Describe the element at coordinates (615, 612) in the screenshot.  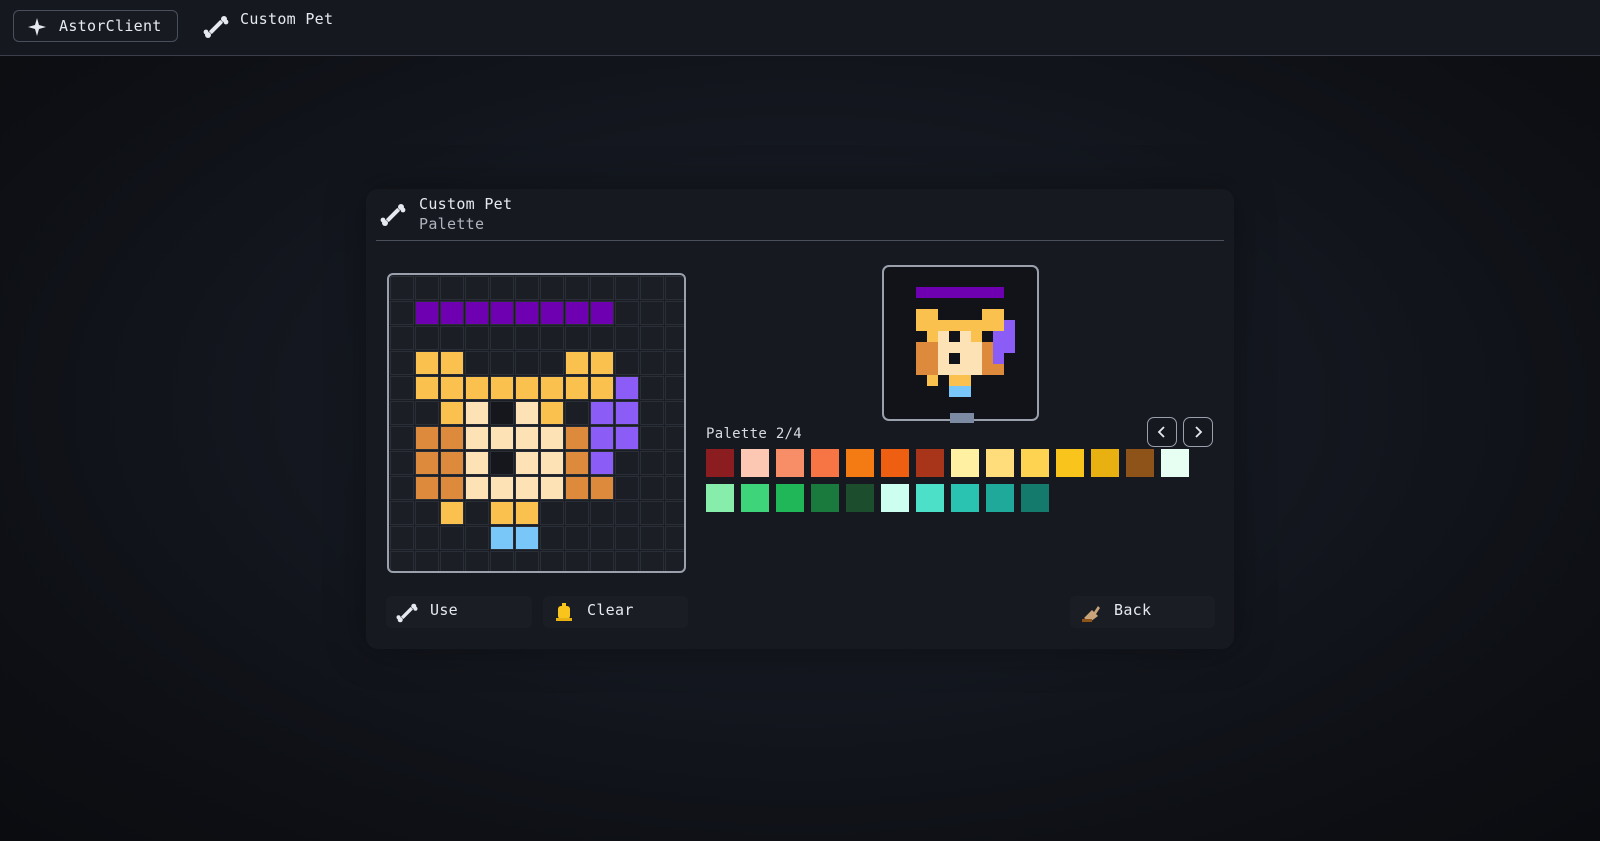
I see `clear-button: Clear` at that location.